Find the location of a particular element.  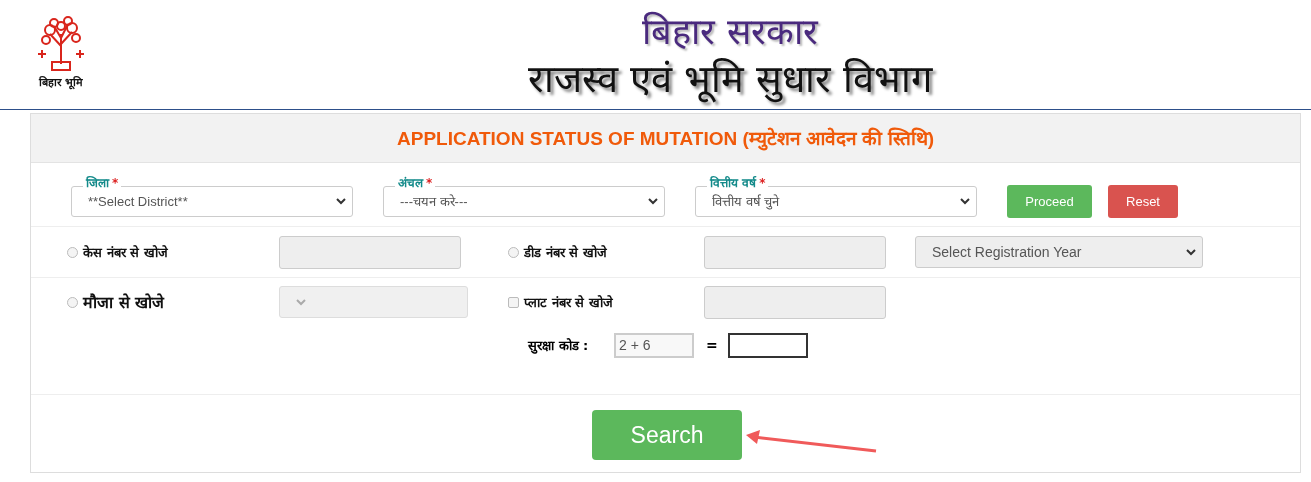

answer-field is located at coordinates (767, 345).